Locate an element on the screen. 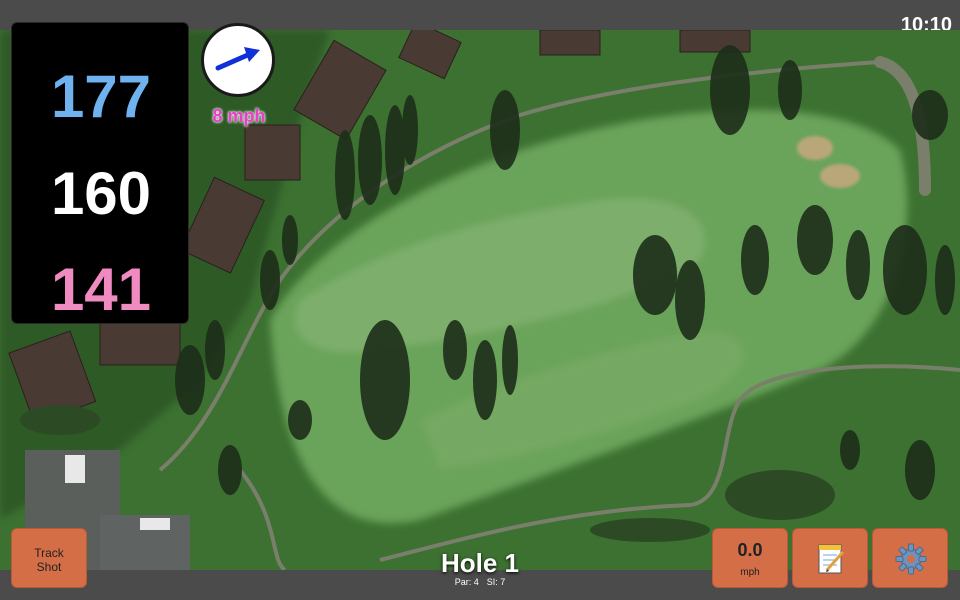  distance-panel: 177 160 141 is located at coordinates (100, 173).